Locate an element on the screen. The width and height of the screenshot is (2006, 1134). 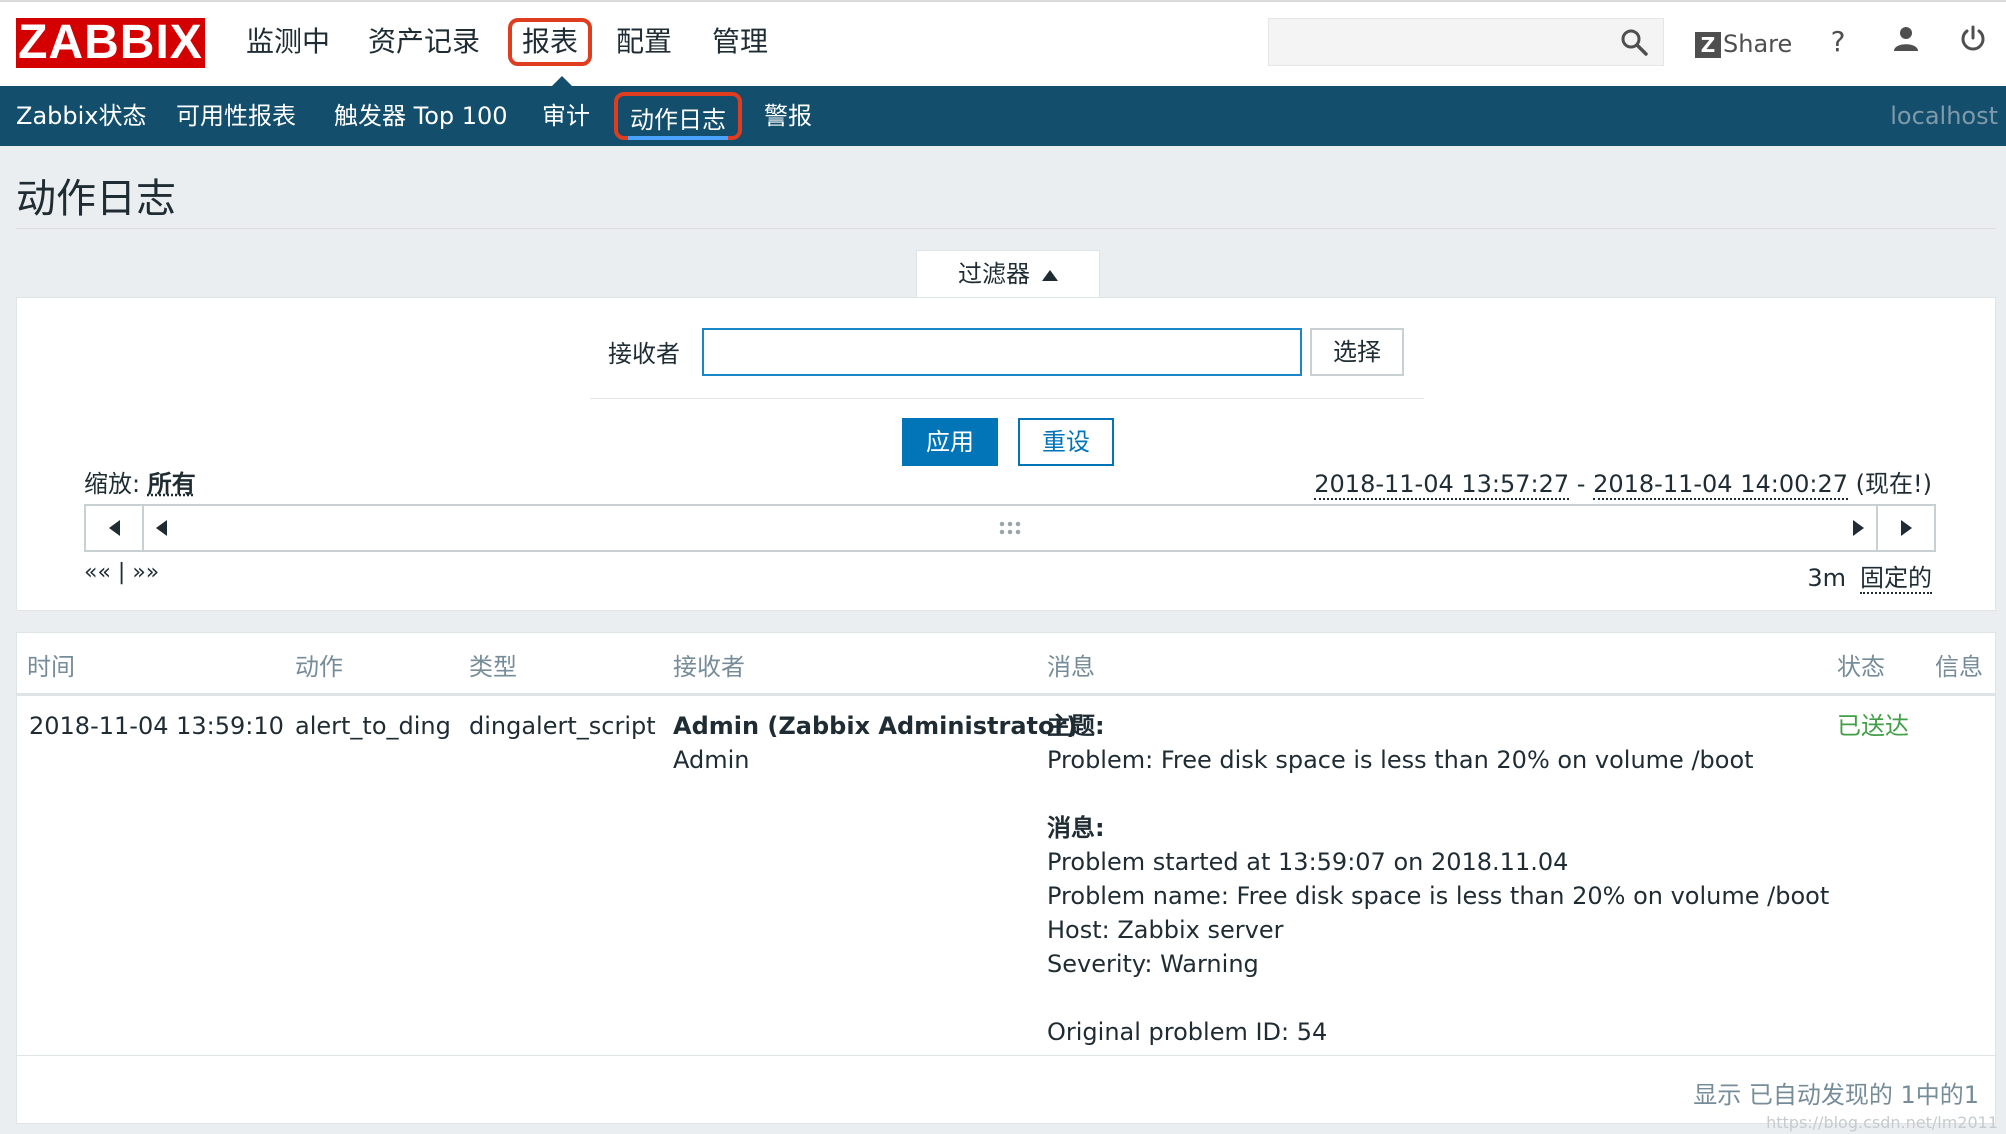
sub-nav-status: Zabbix状态 is located at coordinates (81, 116).